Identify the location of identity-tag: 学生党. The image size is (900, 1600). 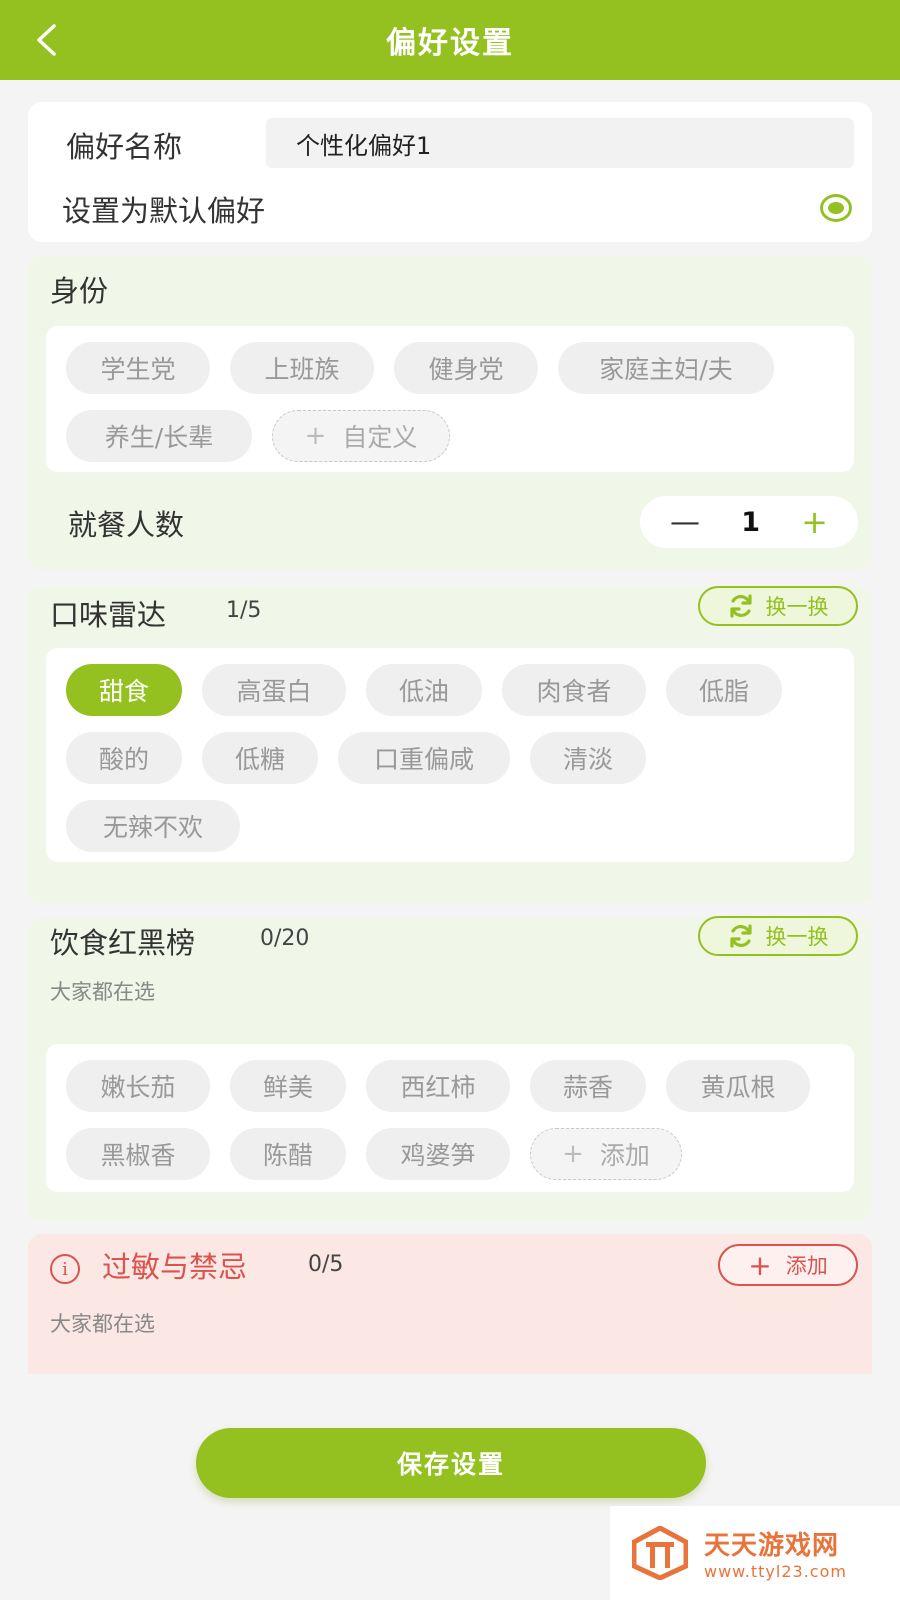
(138, 368).